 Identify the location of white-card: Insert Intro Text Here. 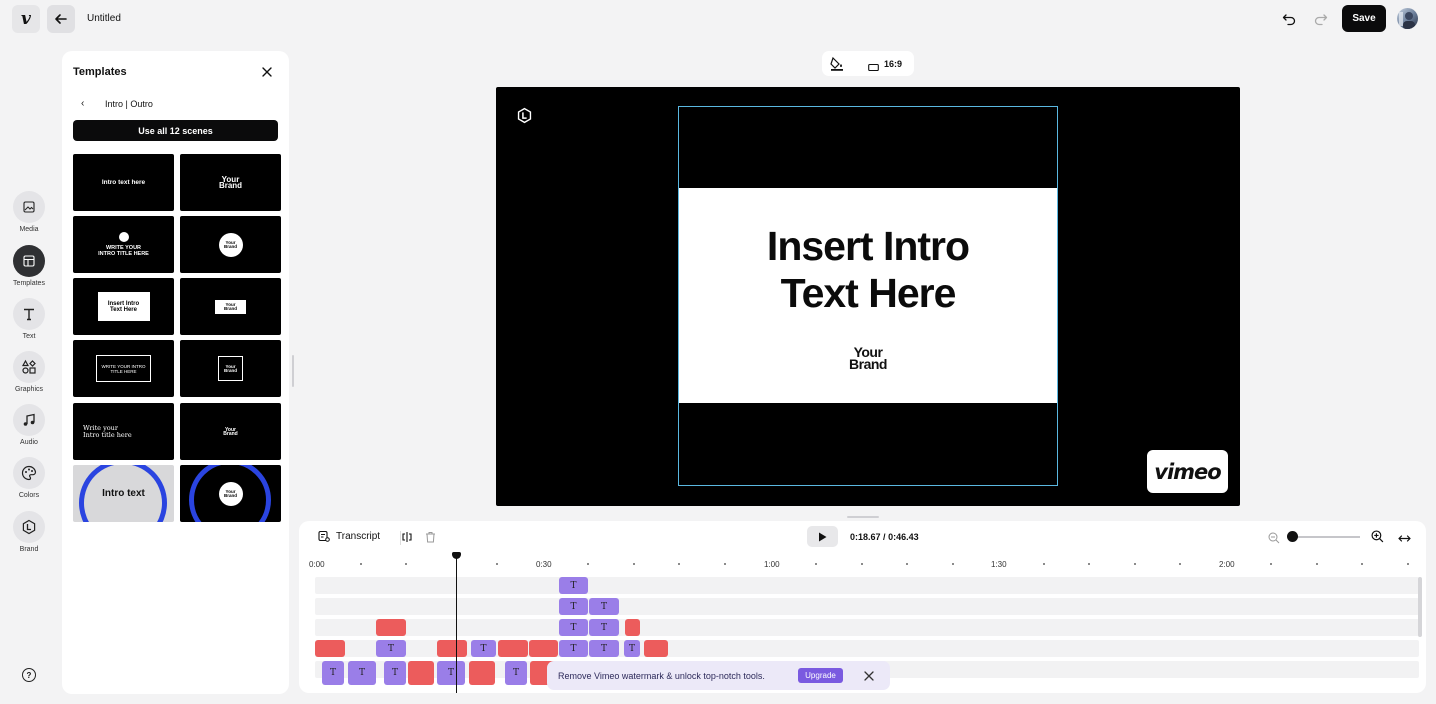
(123, 306).